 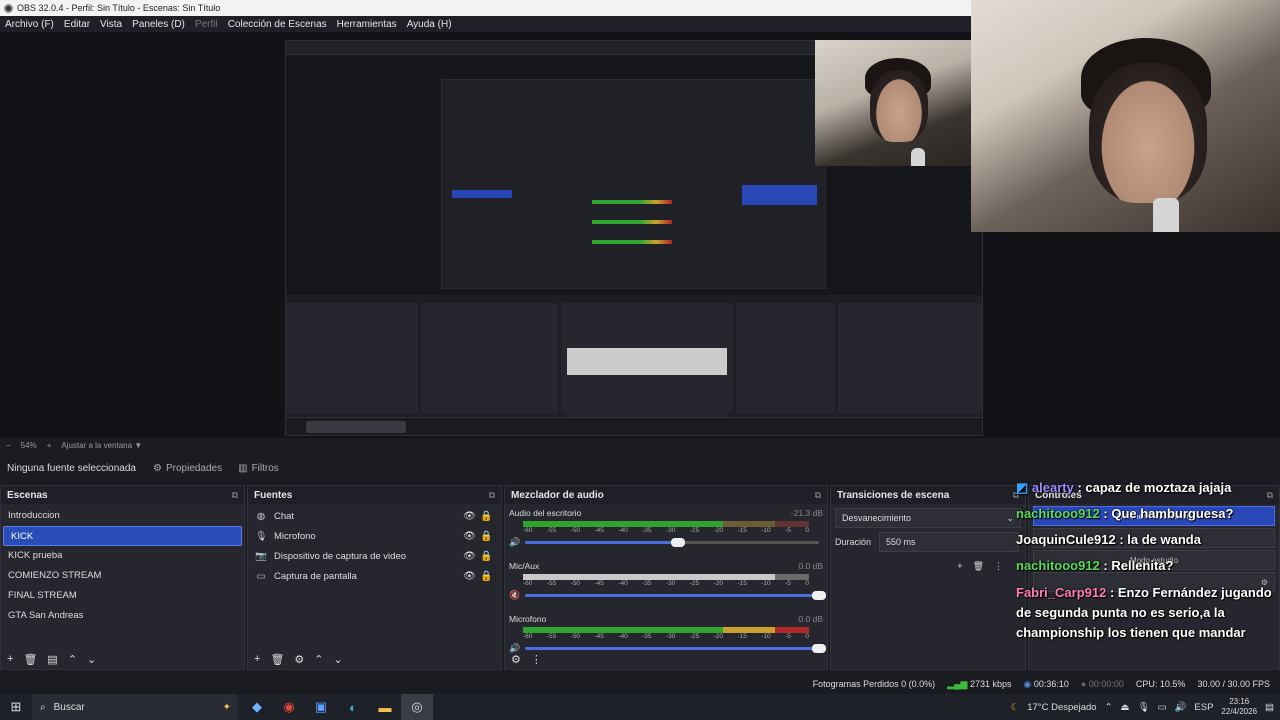 What do you see at coordinates (77, 24) in the screenshot?
I see `menu-edit: Editar` at bounding box center [77, 24].